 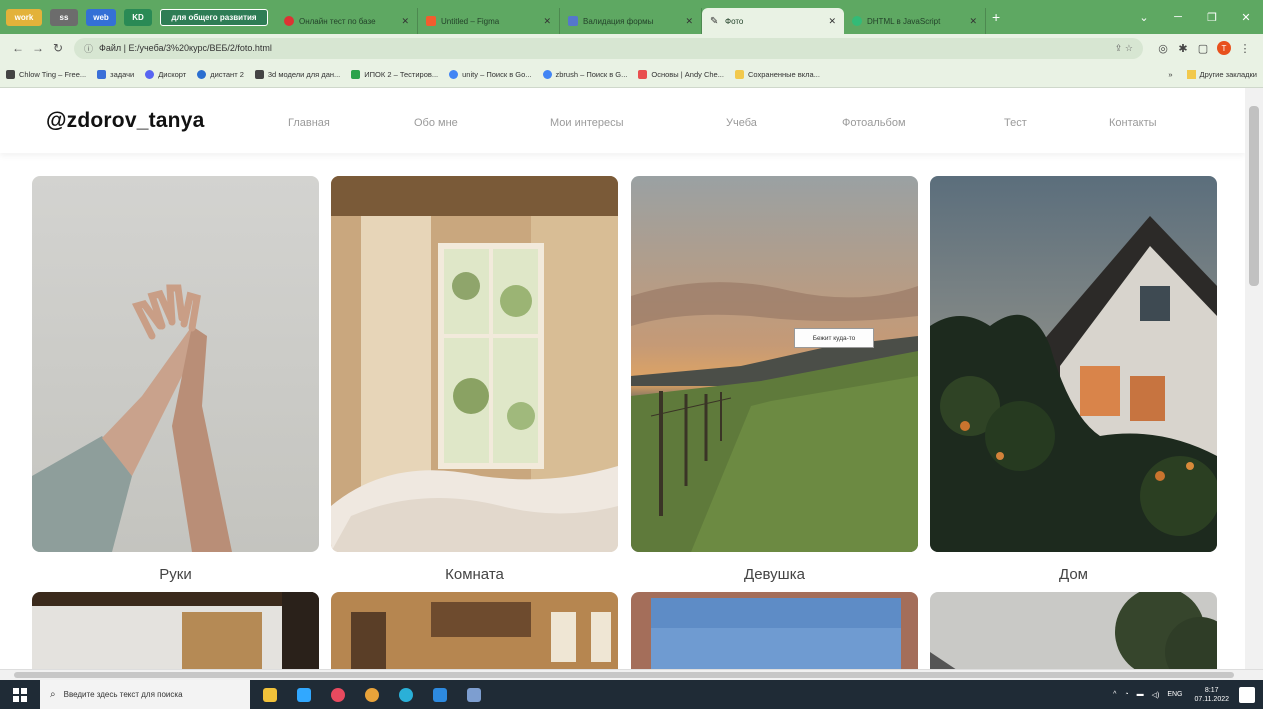 What do you see at coordinates (1178, 17) in the screenshot?
I see `minimize-button: ─` at bounding box center [1178, 17].